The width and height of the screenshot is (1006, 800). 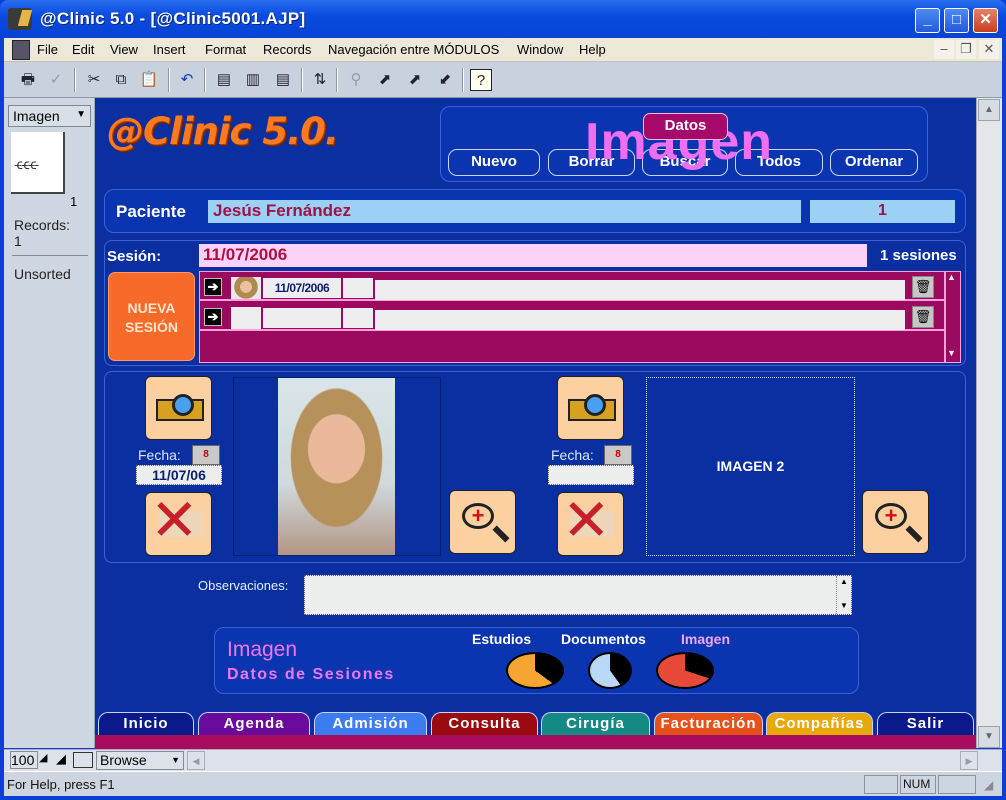 I want to click on menu-window: Window, so click(x=540, y=49).